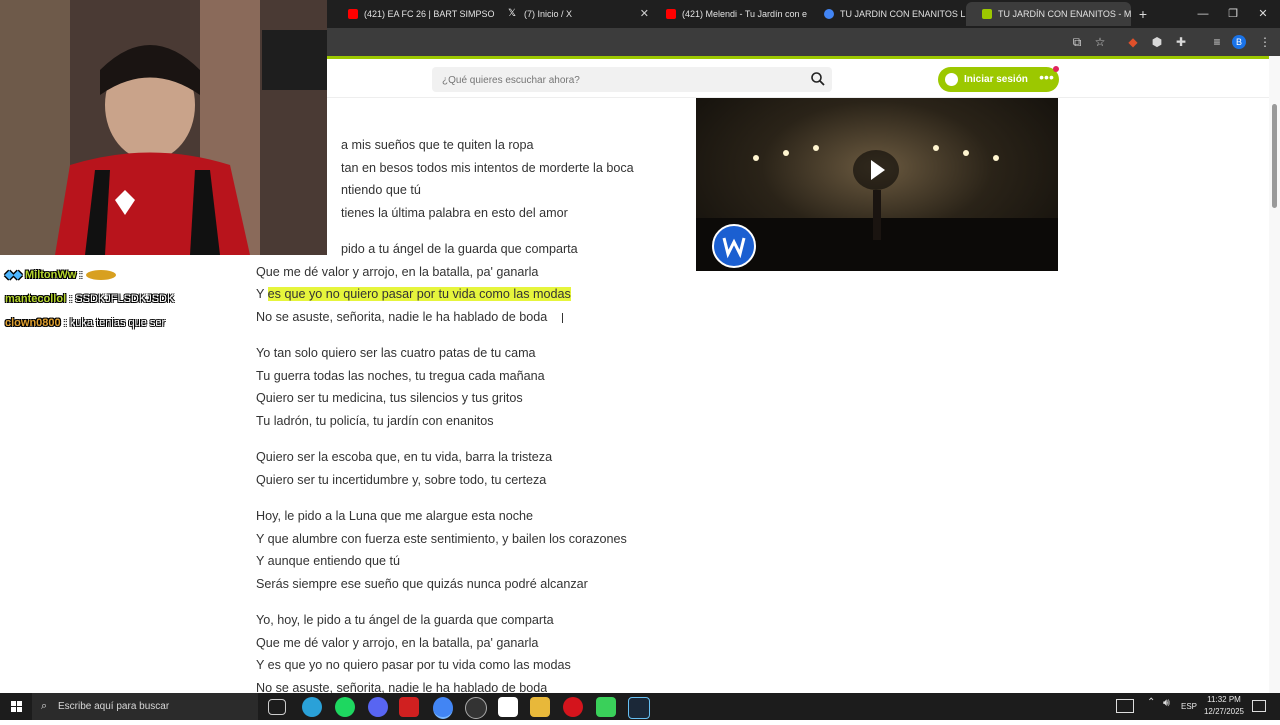 This screenshot has height=725, width=1280. Describe the element at coordinates (1143, 14) in the screenshot. I see `new-tab-button: +` at that location.